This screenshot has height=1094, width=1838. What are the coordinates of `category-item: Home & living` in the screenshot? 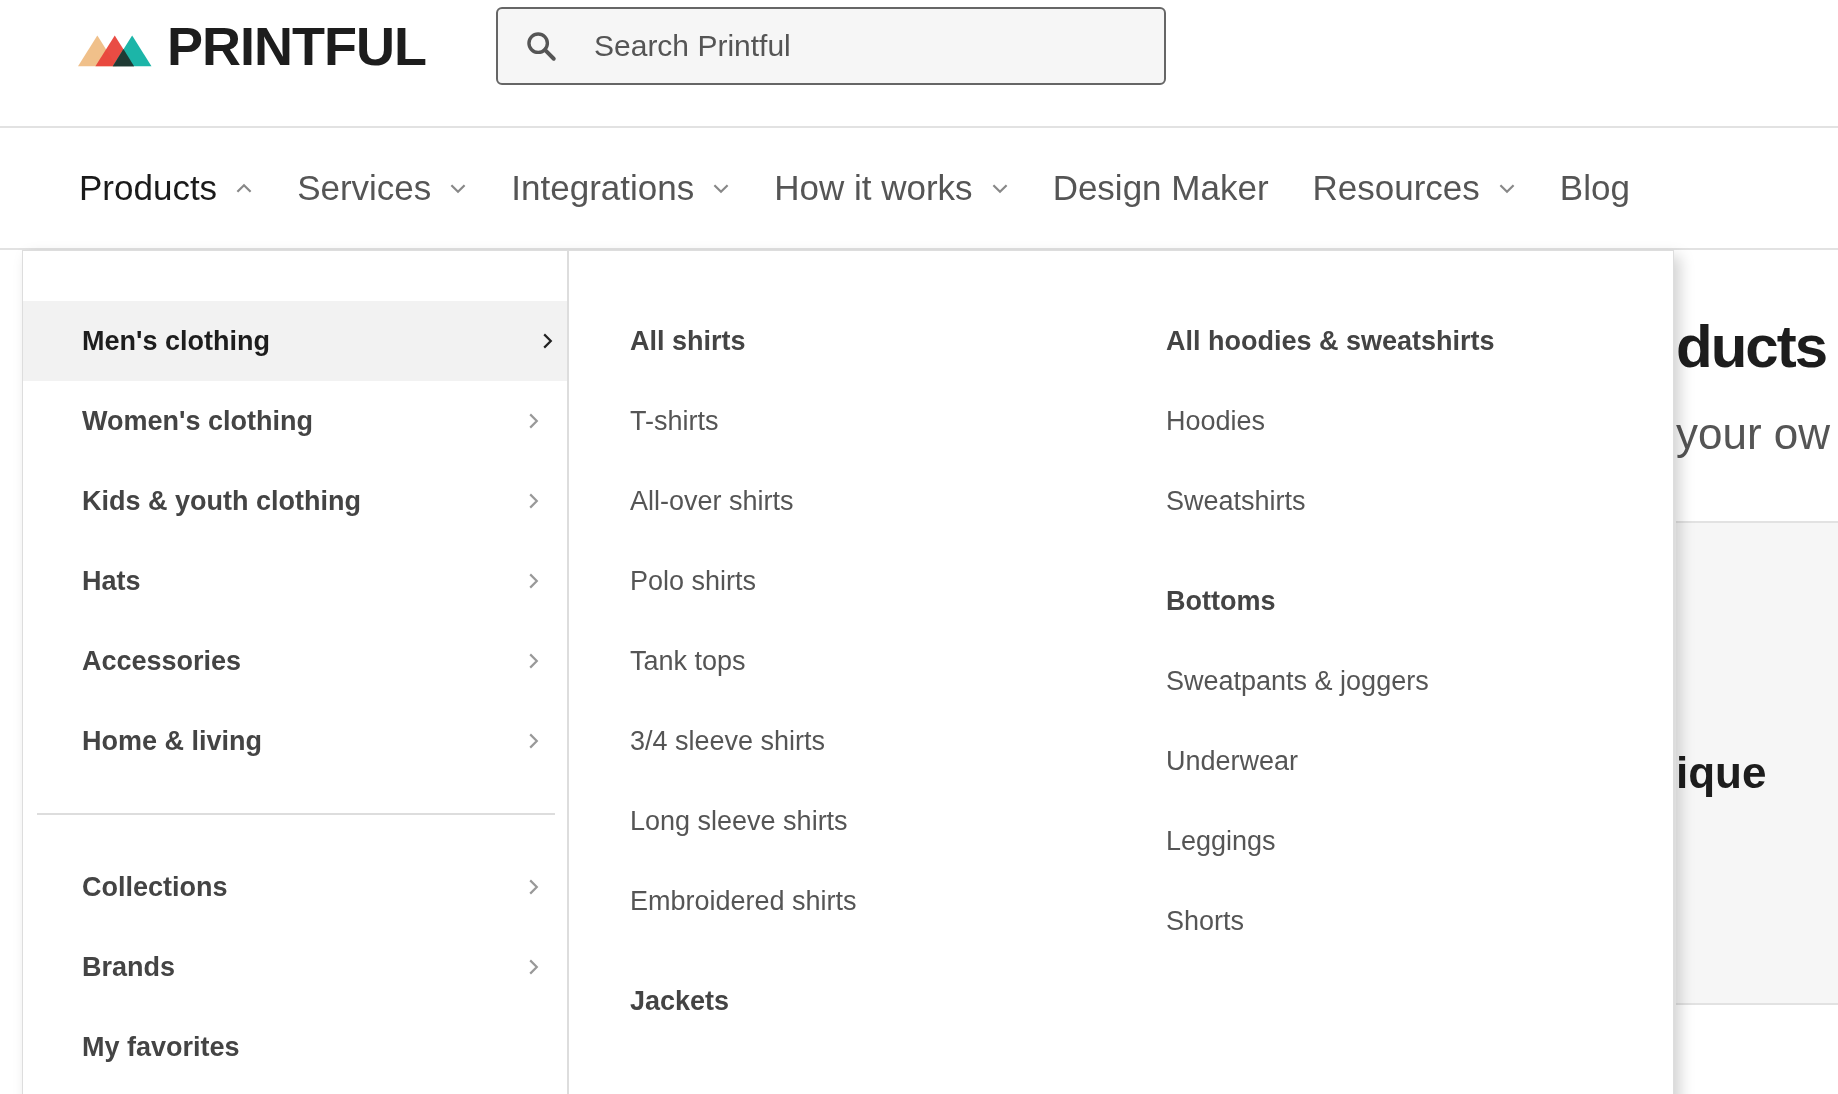 It's located at (295, 741).